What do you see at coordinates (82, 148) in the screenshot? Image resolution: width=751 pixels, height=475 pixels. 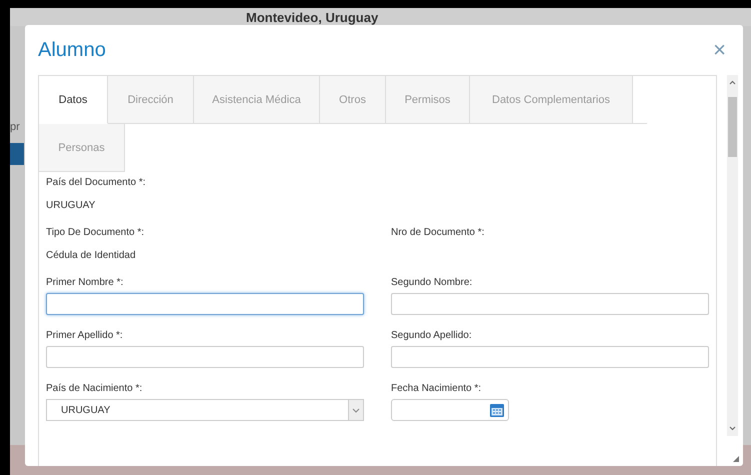 I see `tab: Personas` at bounding box center [82, 148].